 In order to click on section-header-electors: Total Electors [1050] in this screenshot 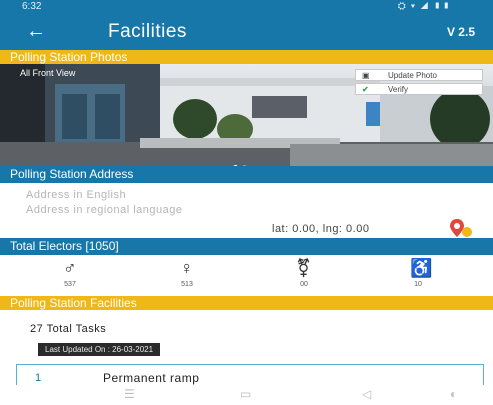, I will do `click(246, 246)`.